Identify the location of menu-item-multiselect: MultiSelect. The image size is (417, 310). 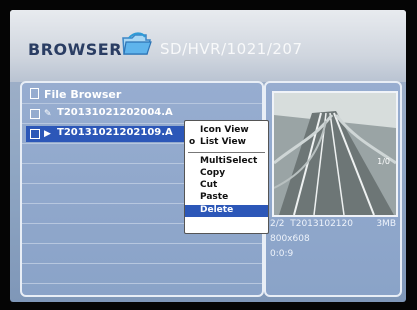
(226, 162).